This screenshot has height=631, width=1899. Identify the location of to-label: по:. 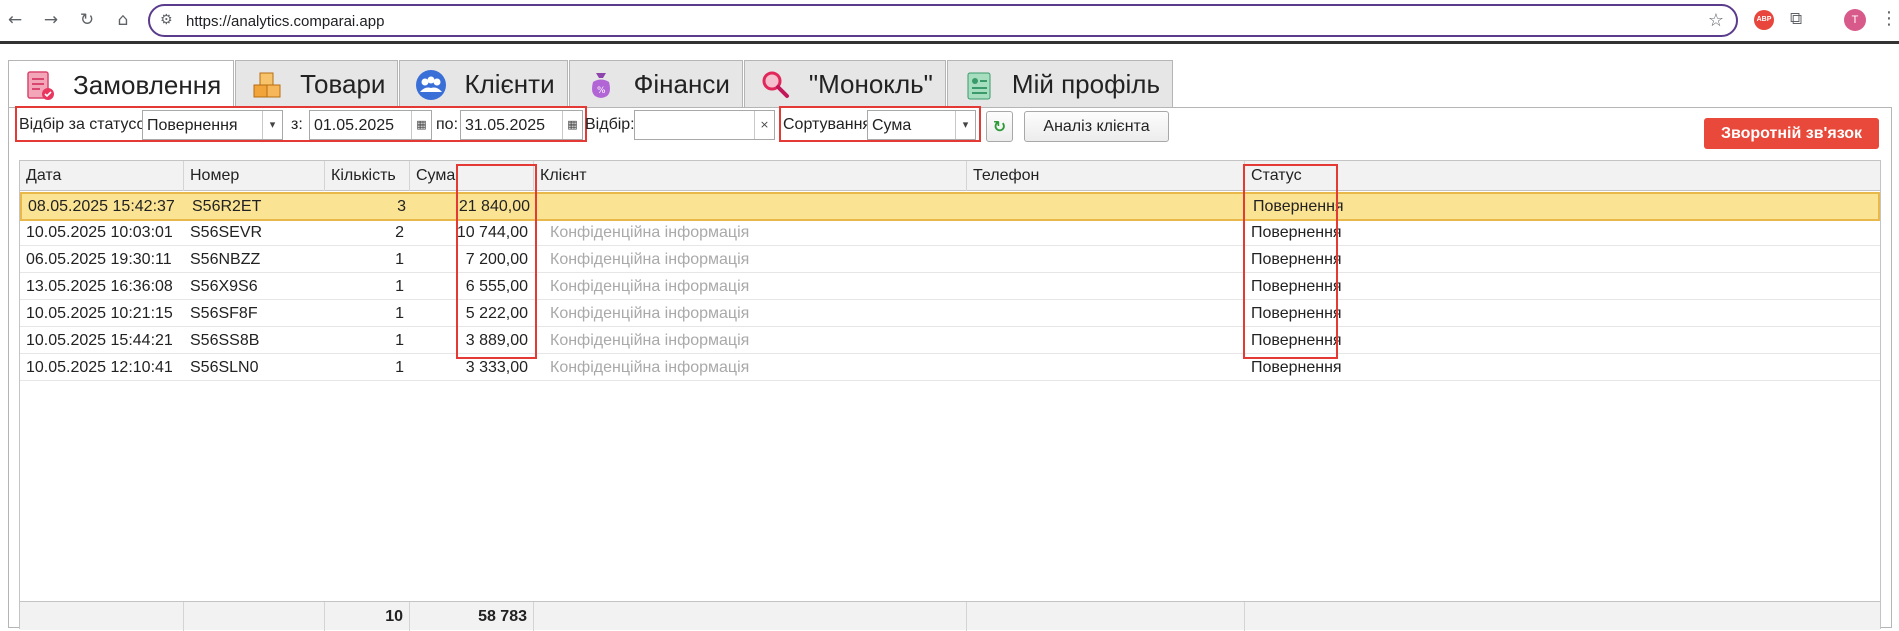
(447, 124).